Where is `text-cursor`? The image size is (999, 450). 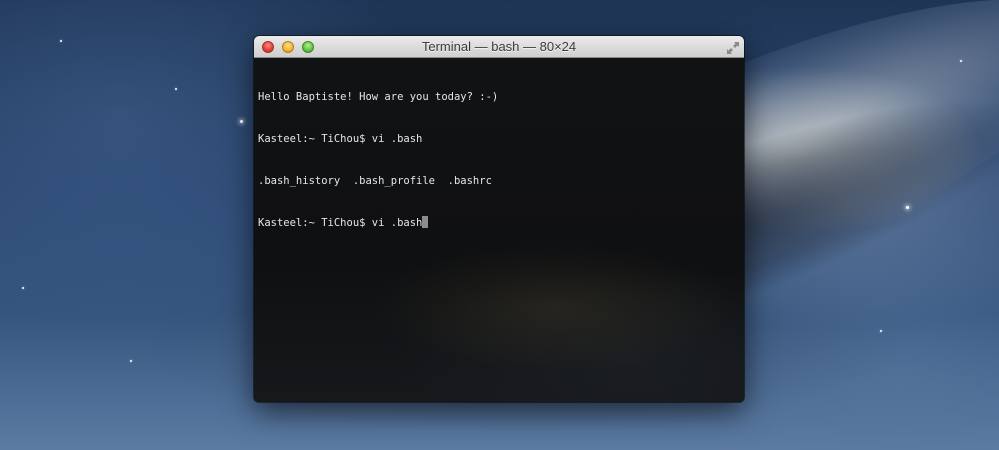 text-cursor is located at coordinates (425, 222).